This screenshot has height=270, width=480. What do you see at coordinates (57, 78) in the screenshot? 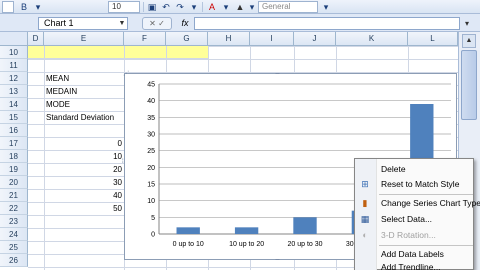
I see `cell-e12: MEAN` at bounding box center [57, 78].